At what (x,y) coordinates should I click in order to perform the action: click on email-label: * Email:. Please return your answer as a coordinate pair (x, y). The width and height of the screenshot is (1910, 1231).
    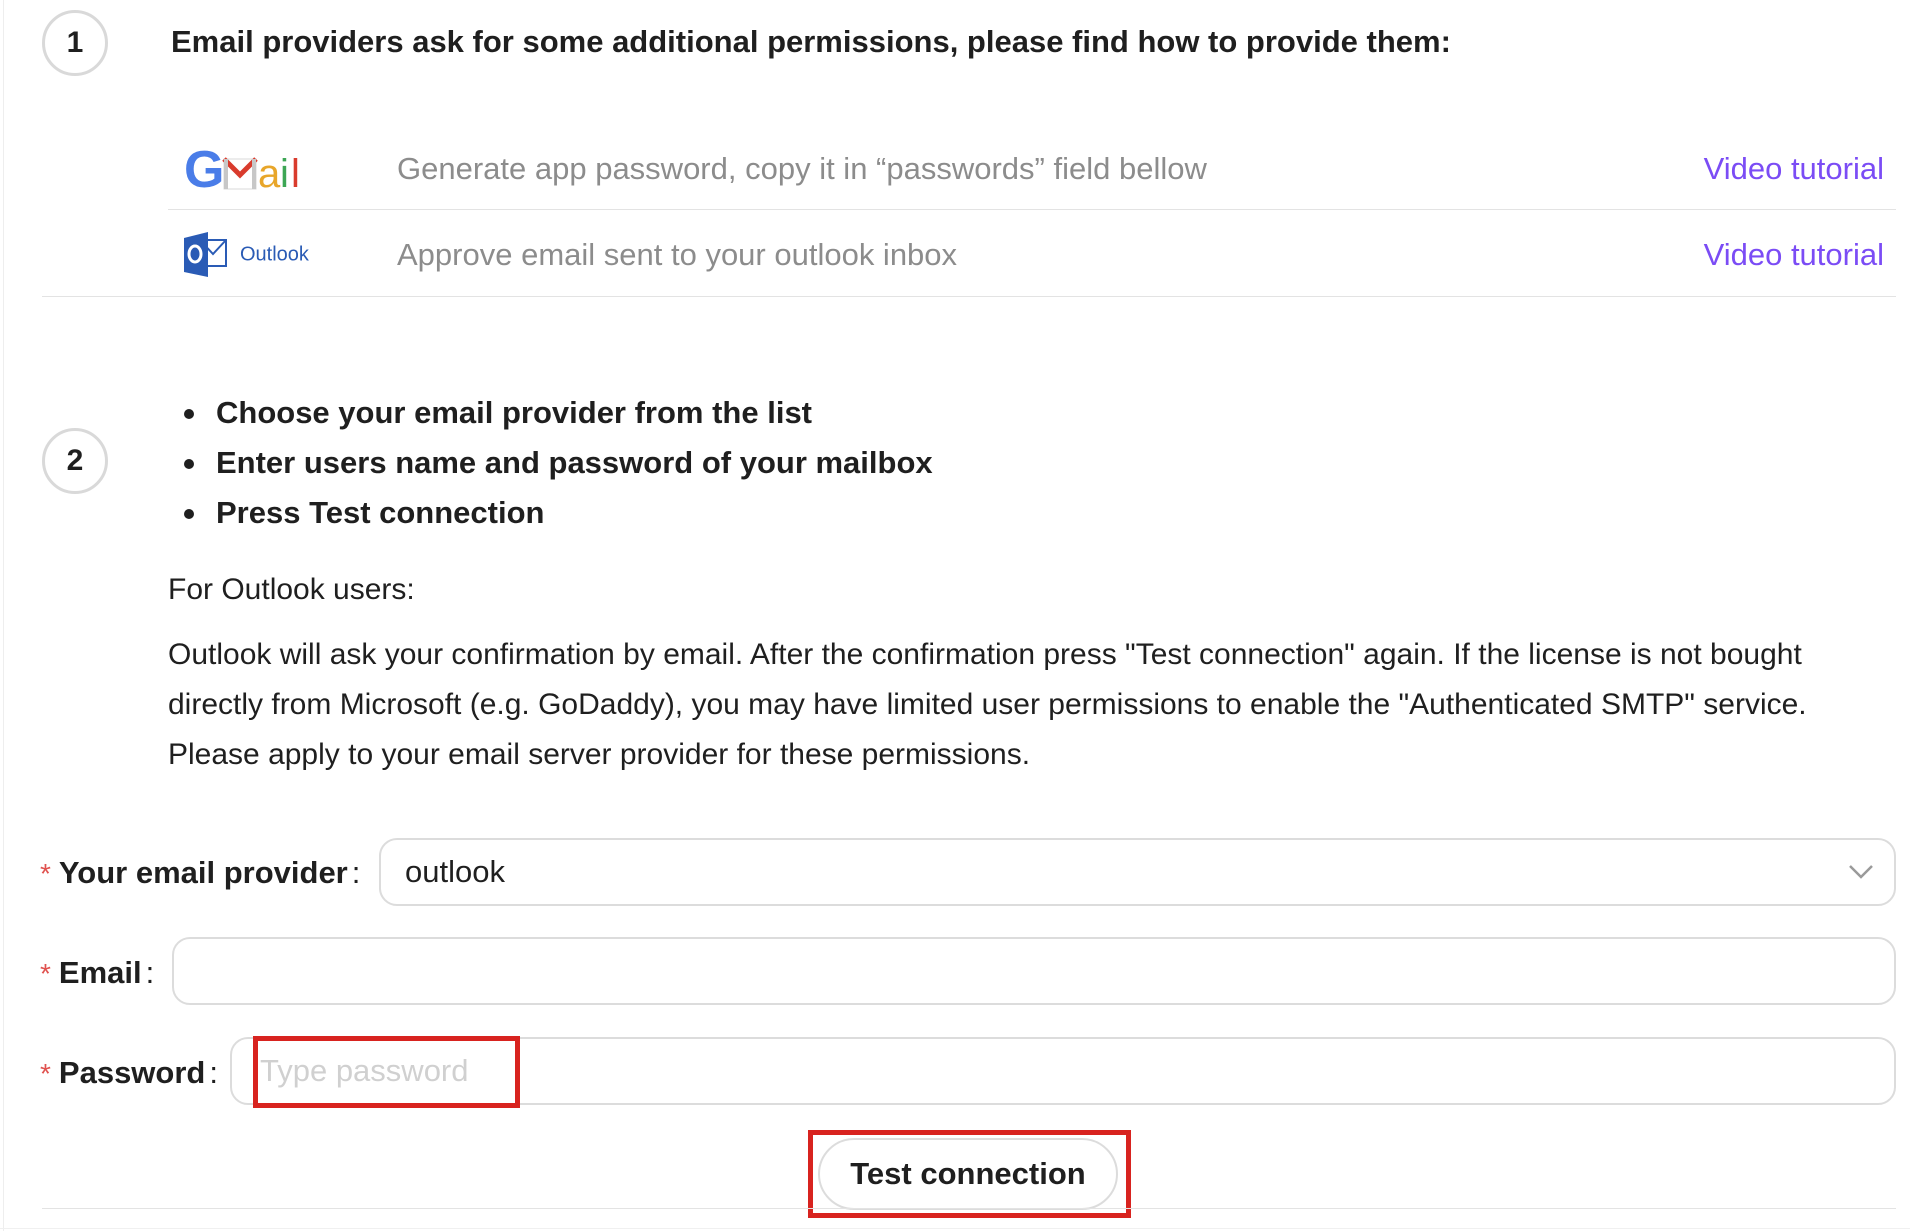
    Looking at the image, I should click on (97, 973).